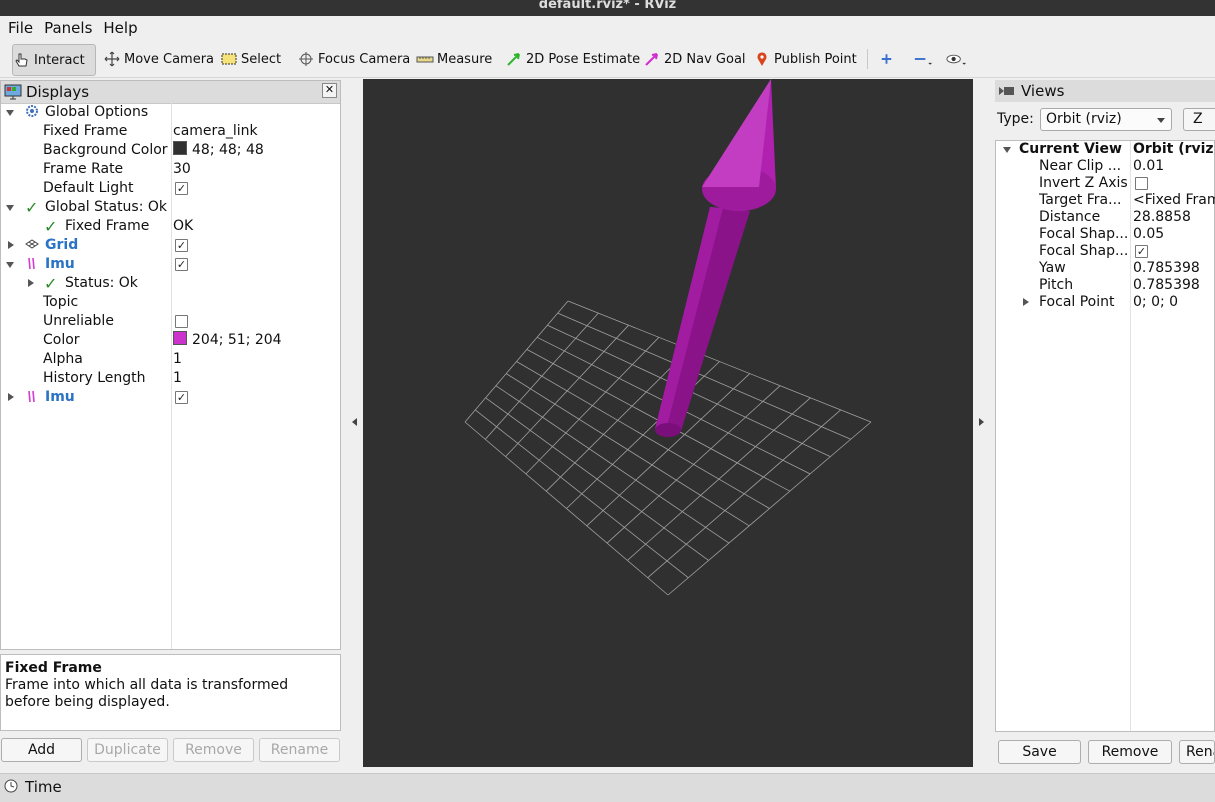  I want to click on add-tool-button, so click(888, 59).